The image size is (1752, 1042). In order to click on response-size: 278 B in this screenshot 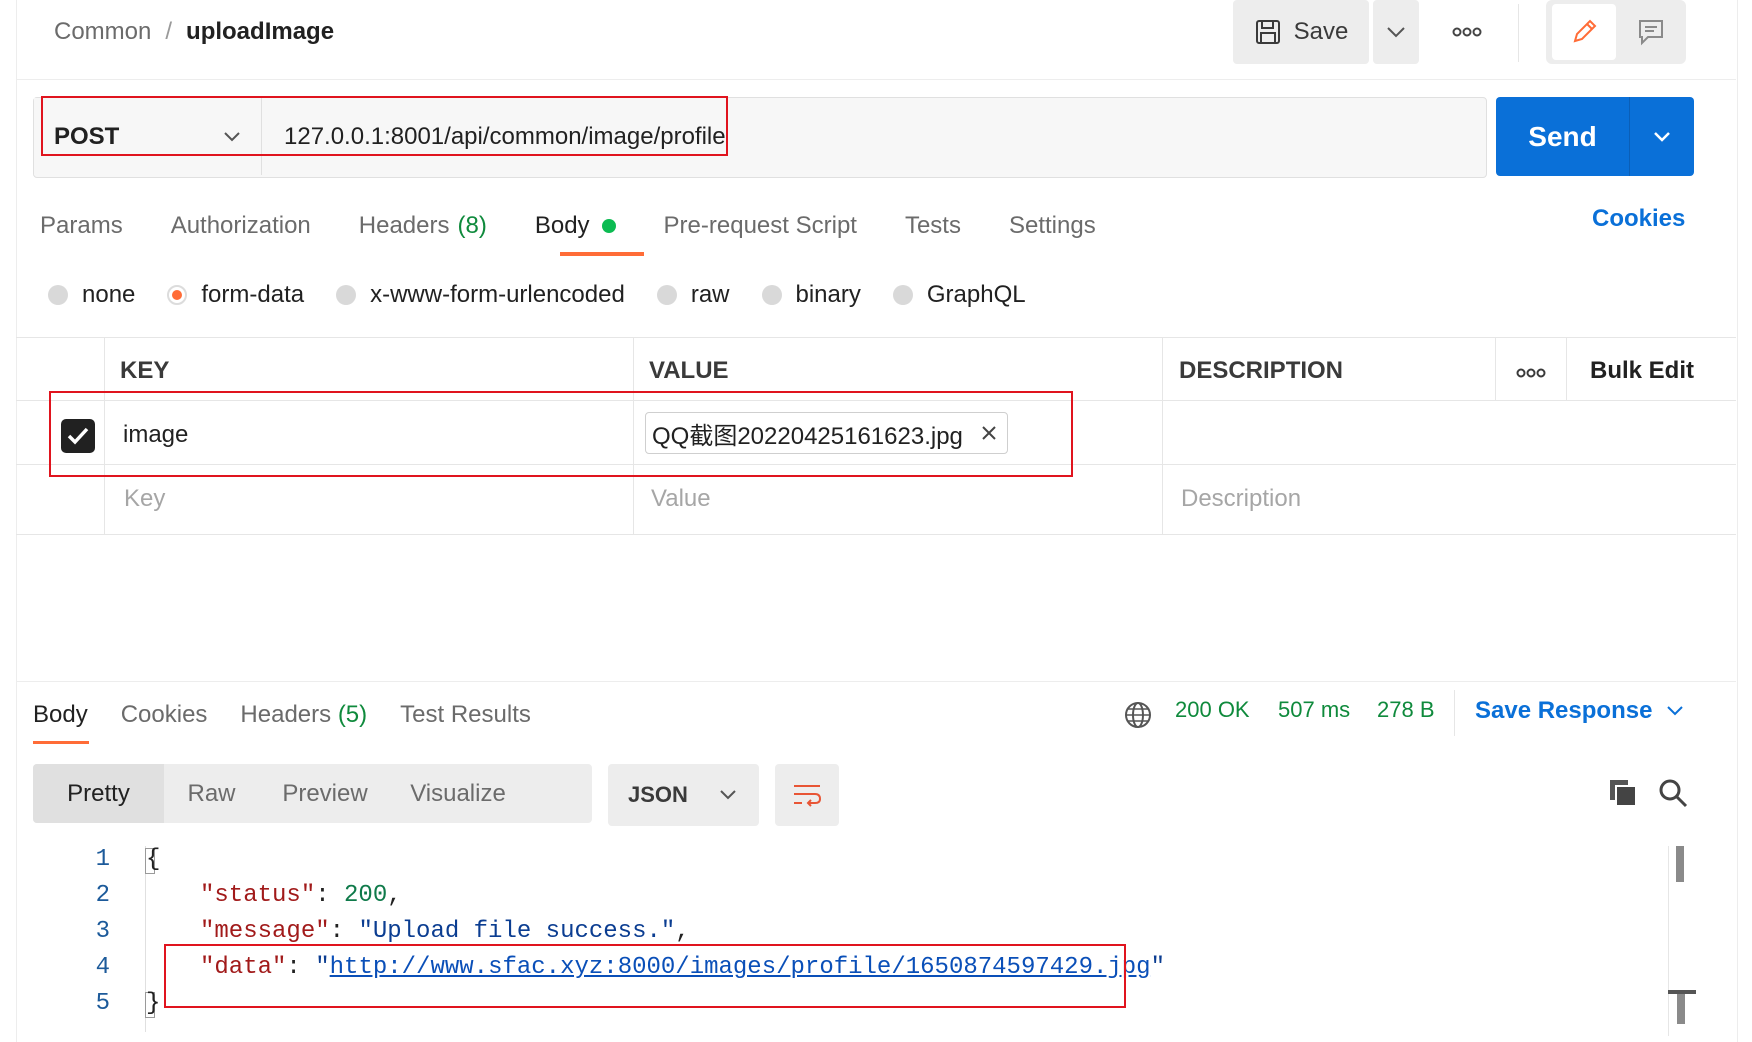, I will do `click(1406, 710)`.